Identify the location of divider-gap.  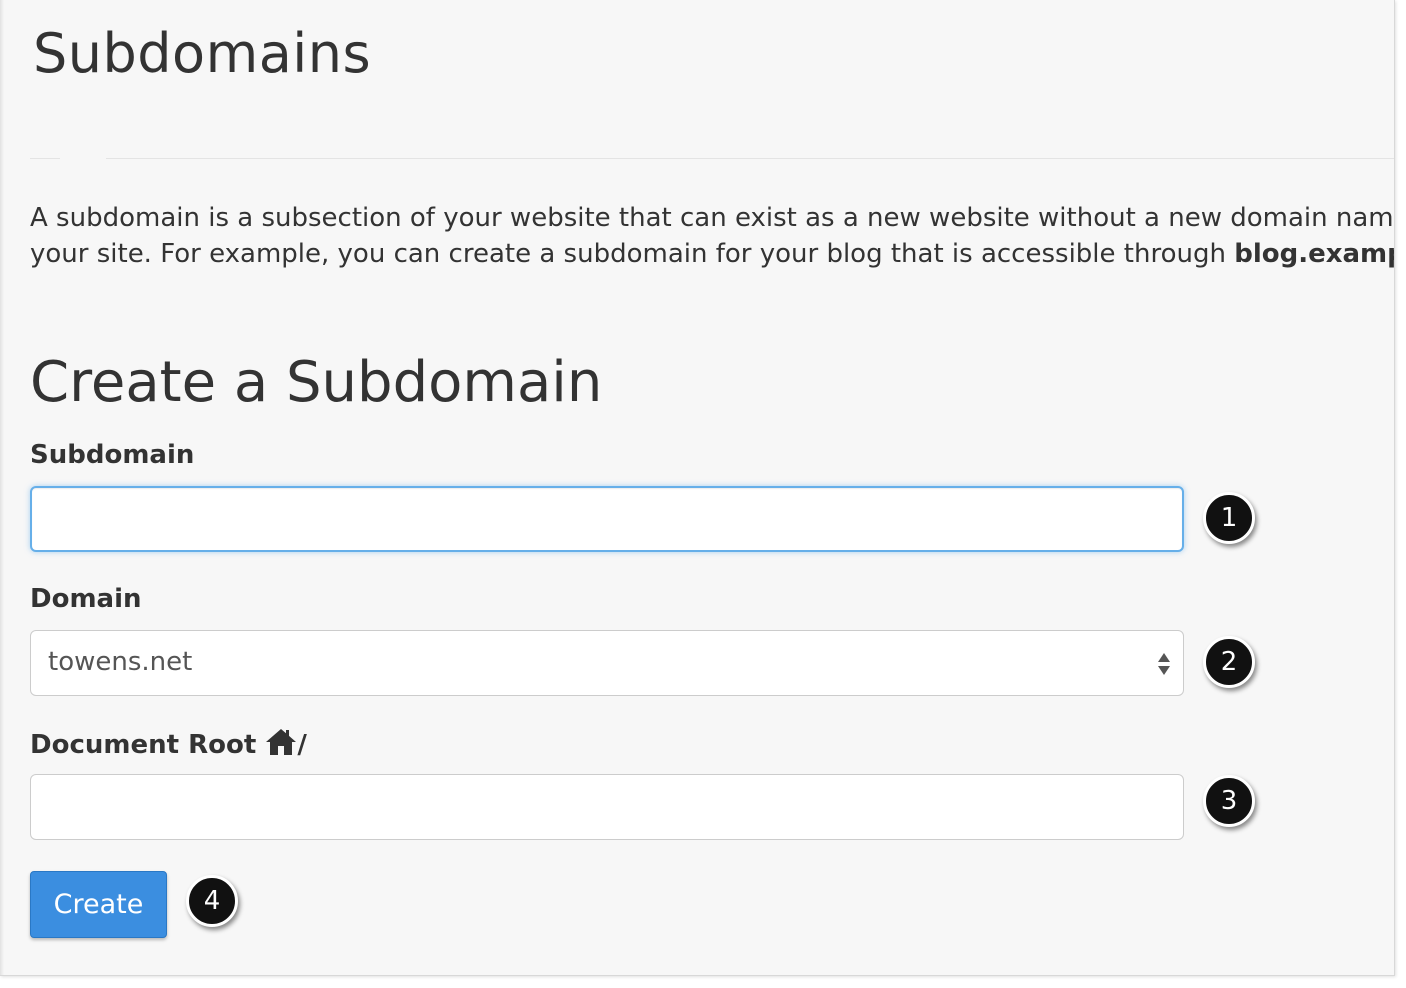
(83, 158).